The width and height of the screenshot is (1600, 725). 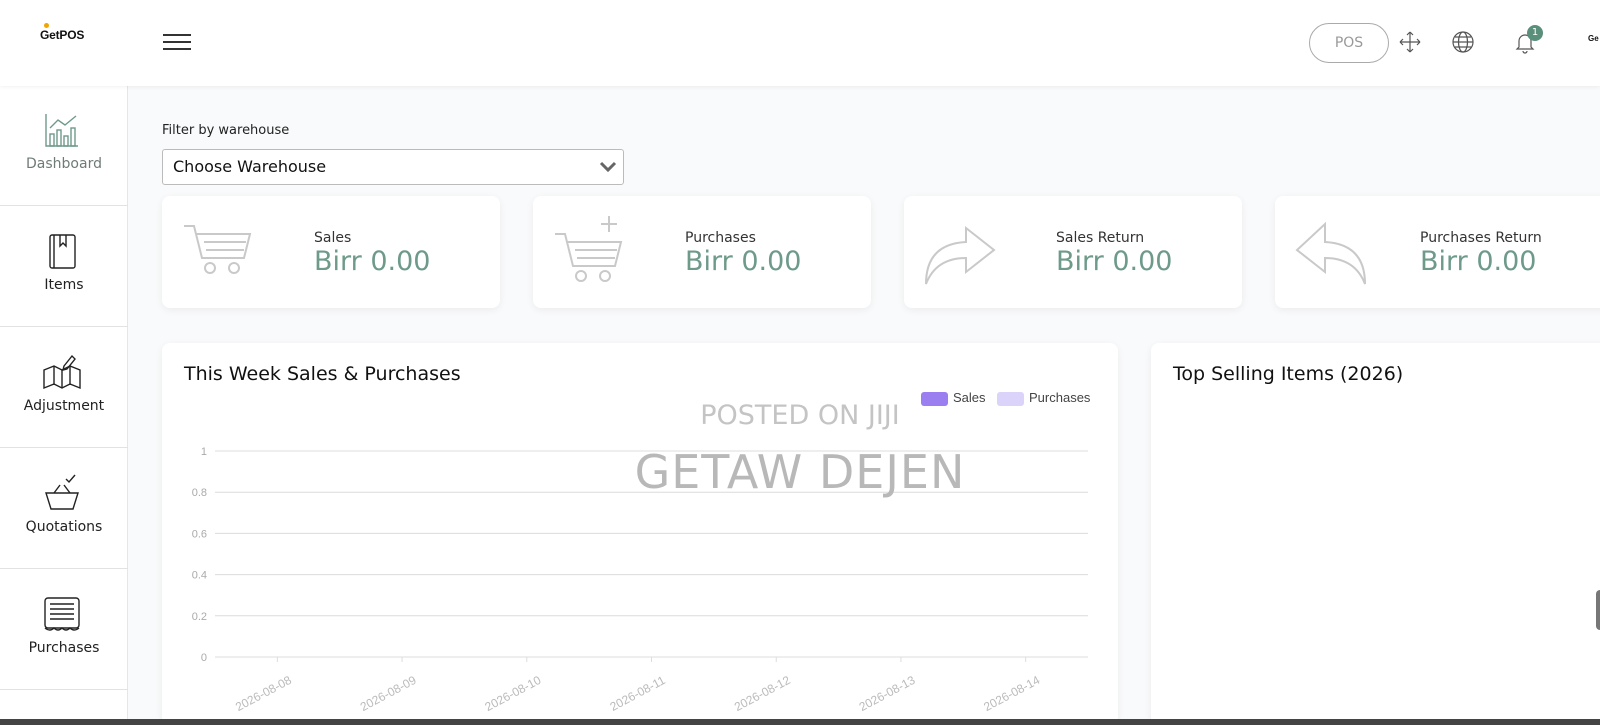 I want to click on y-tick-label: 0.4, so click(x=199, y=576).